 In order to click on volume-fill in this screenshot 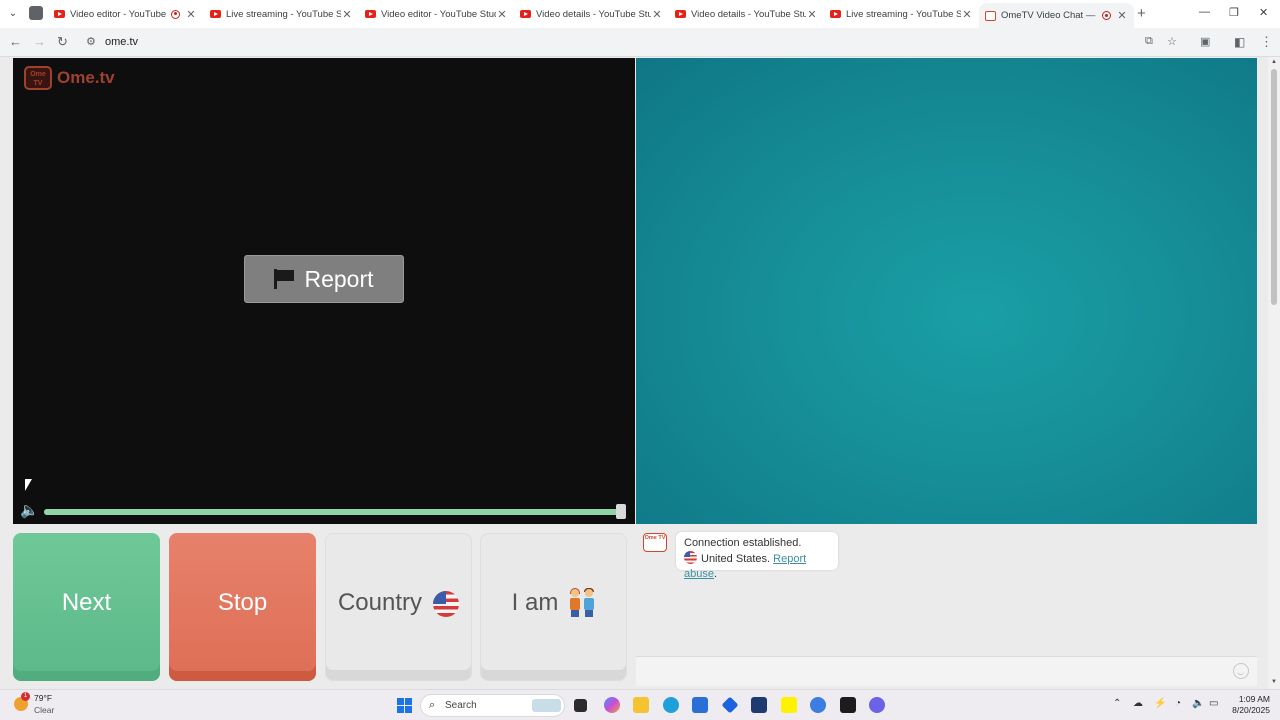, I will do `click(333, 512)`.